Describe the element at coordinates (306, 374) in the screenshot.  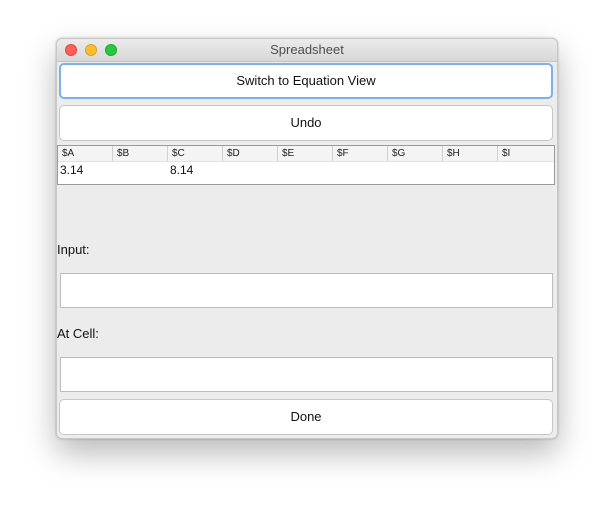
I see `at-cell-field` at that location.